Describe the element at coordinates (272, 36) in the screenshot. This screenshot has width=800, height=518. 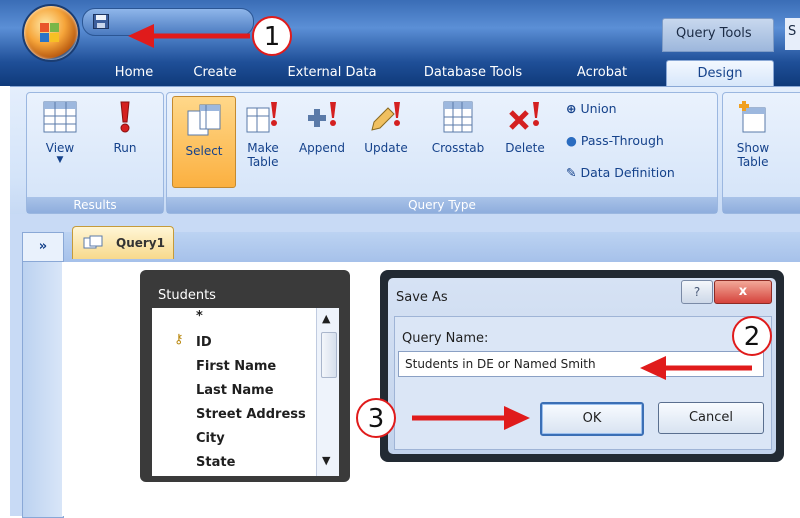
I see `callout-1: 1` at that location.